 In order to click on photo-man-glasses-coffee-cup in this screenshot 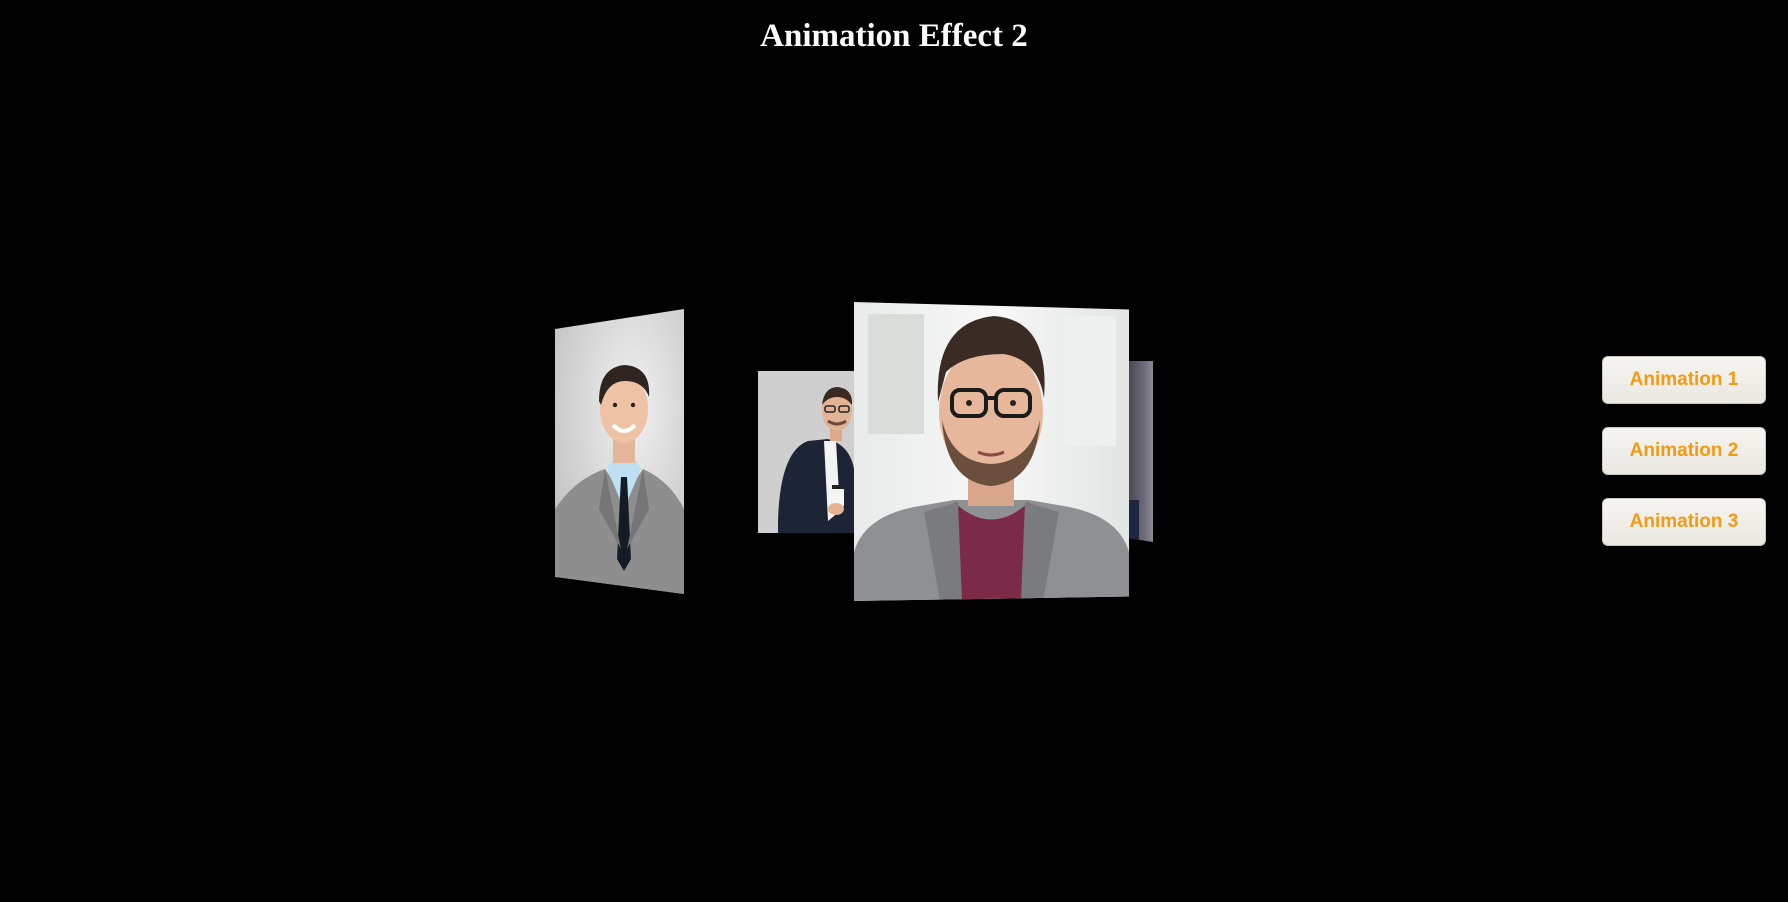, I will do `click(806, 452)`.